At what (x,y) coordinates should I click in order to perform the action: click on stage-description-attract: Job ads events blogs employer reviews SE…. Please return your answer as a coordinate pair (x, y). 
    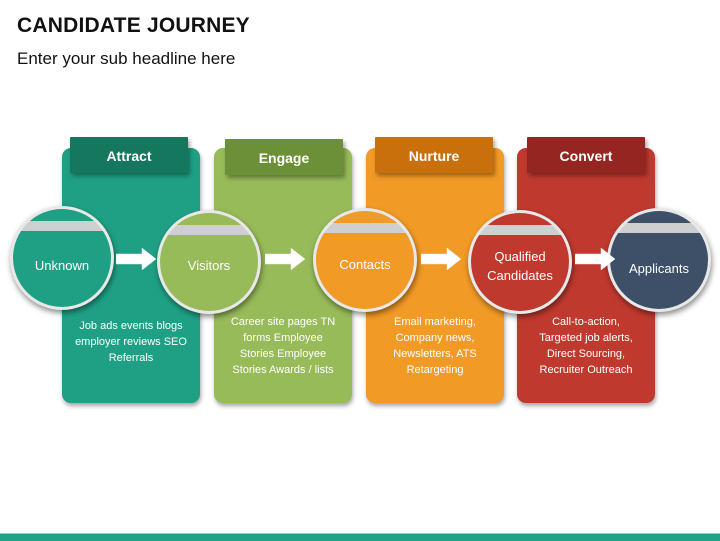
    Looking at the image, I should click on (131, 342).